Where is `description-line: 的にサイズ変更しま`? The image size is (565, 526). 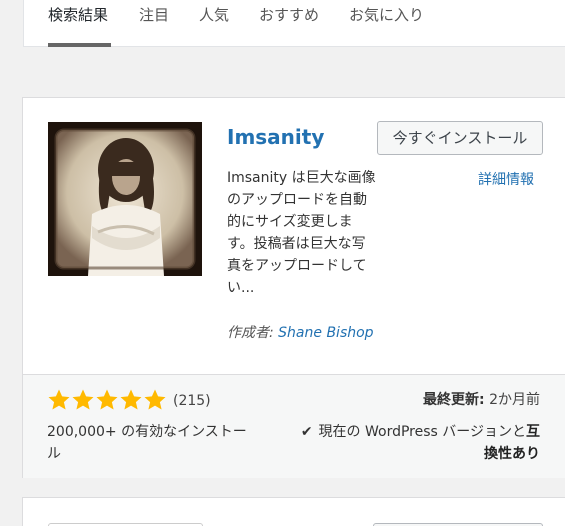
description-line: 的にサイズ変更しま is located at coordinates (290, 222).